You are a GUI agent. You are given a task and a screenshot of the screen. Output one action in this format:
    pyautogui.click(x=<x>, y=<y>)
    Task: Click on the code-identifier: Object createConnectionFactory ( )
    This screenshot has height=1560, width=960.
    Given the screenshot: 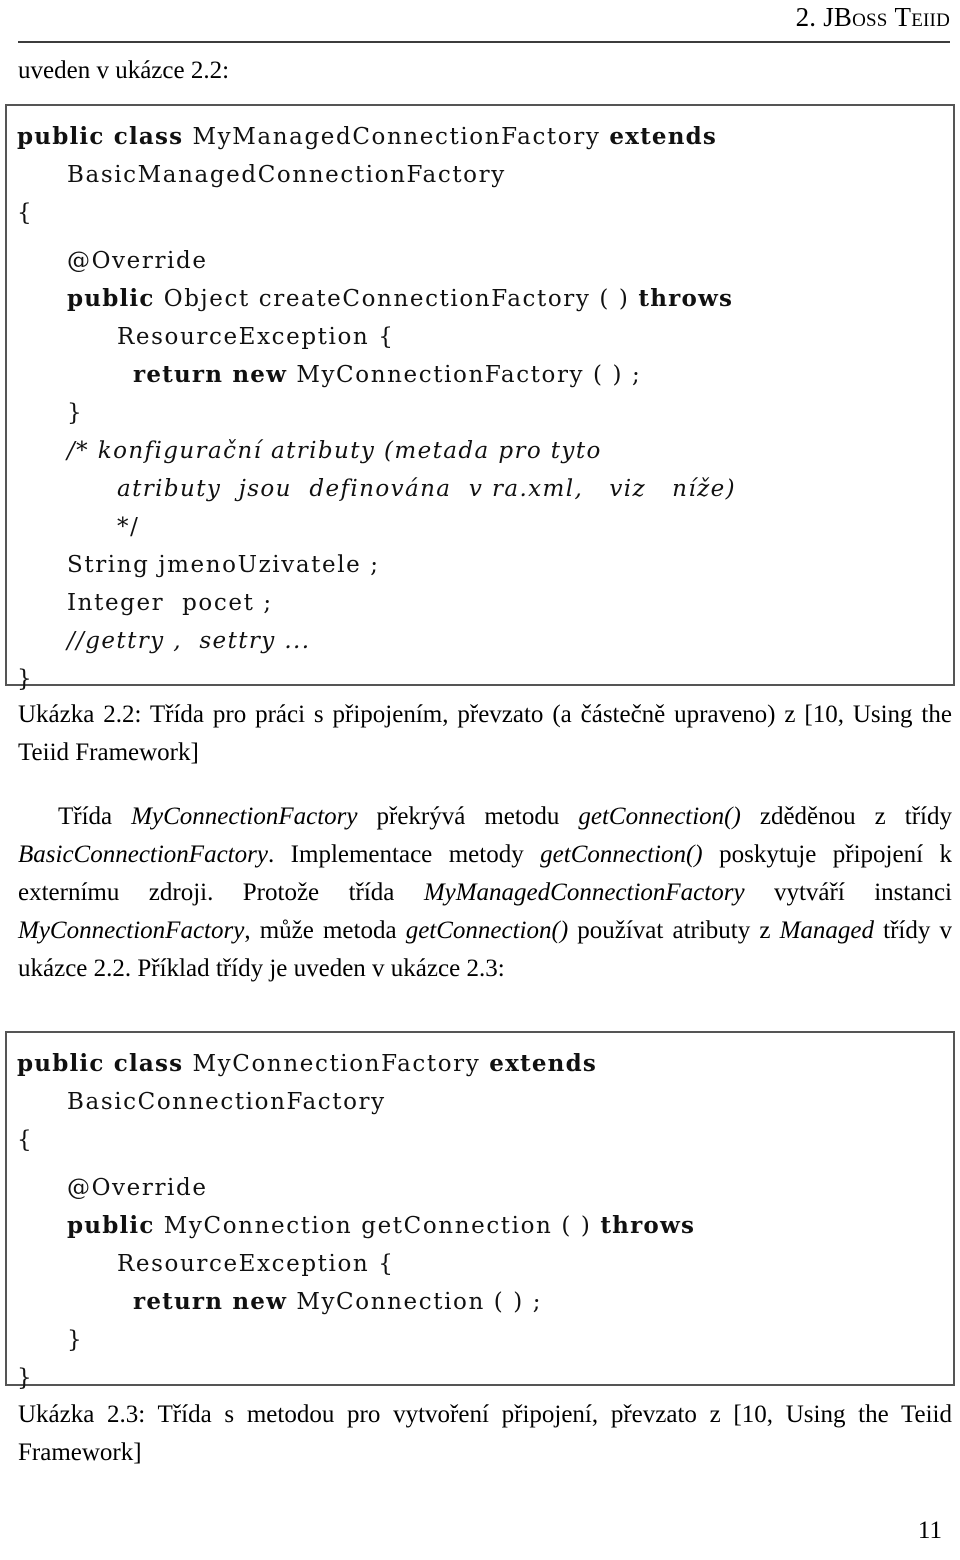 What is the action you would take?
    pyautogui.click(x=401, y=299)
    